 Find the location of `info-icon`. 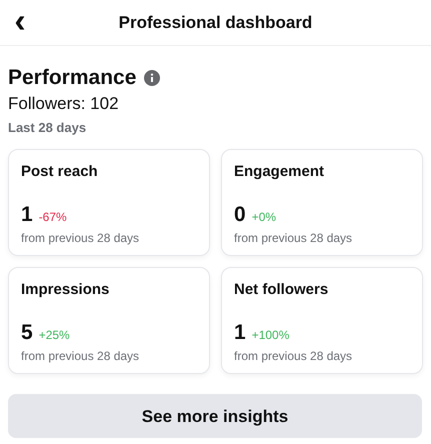

info-icon is located at coordinates (152, 78).